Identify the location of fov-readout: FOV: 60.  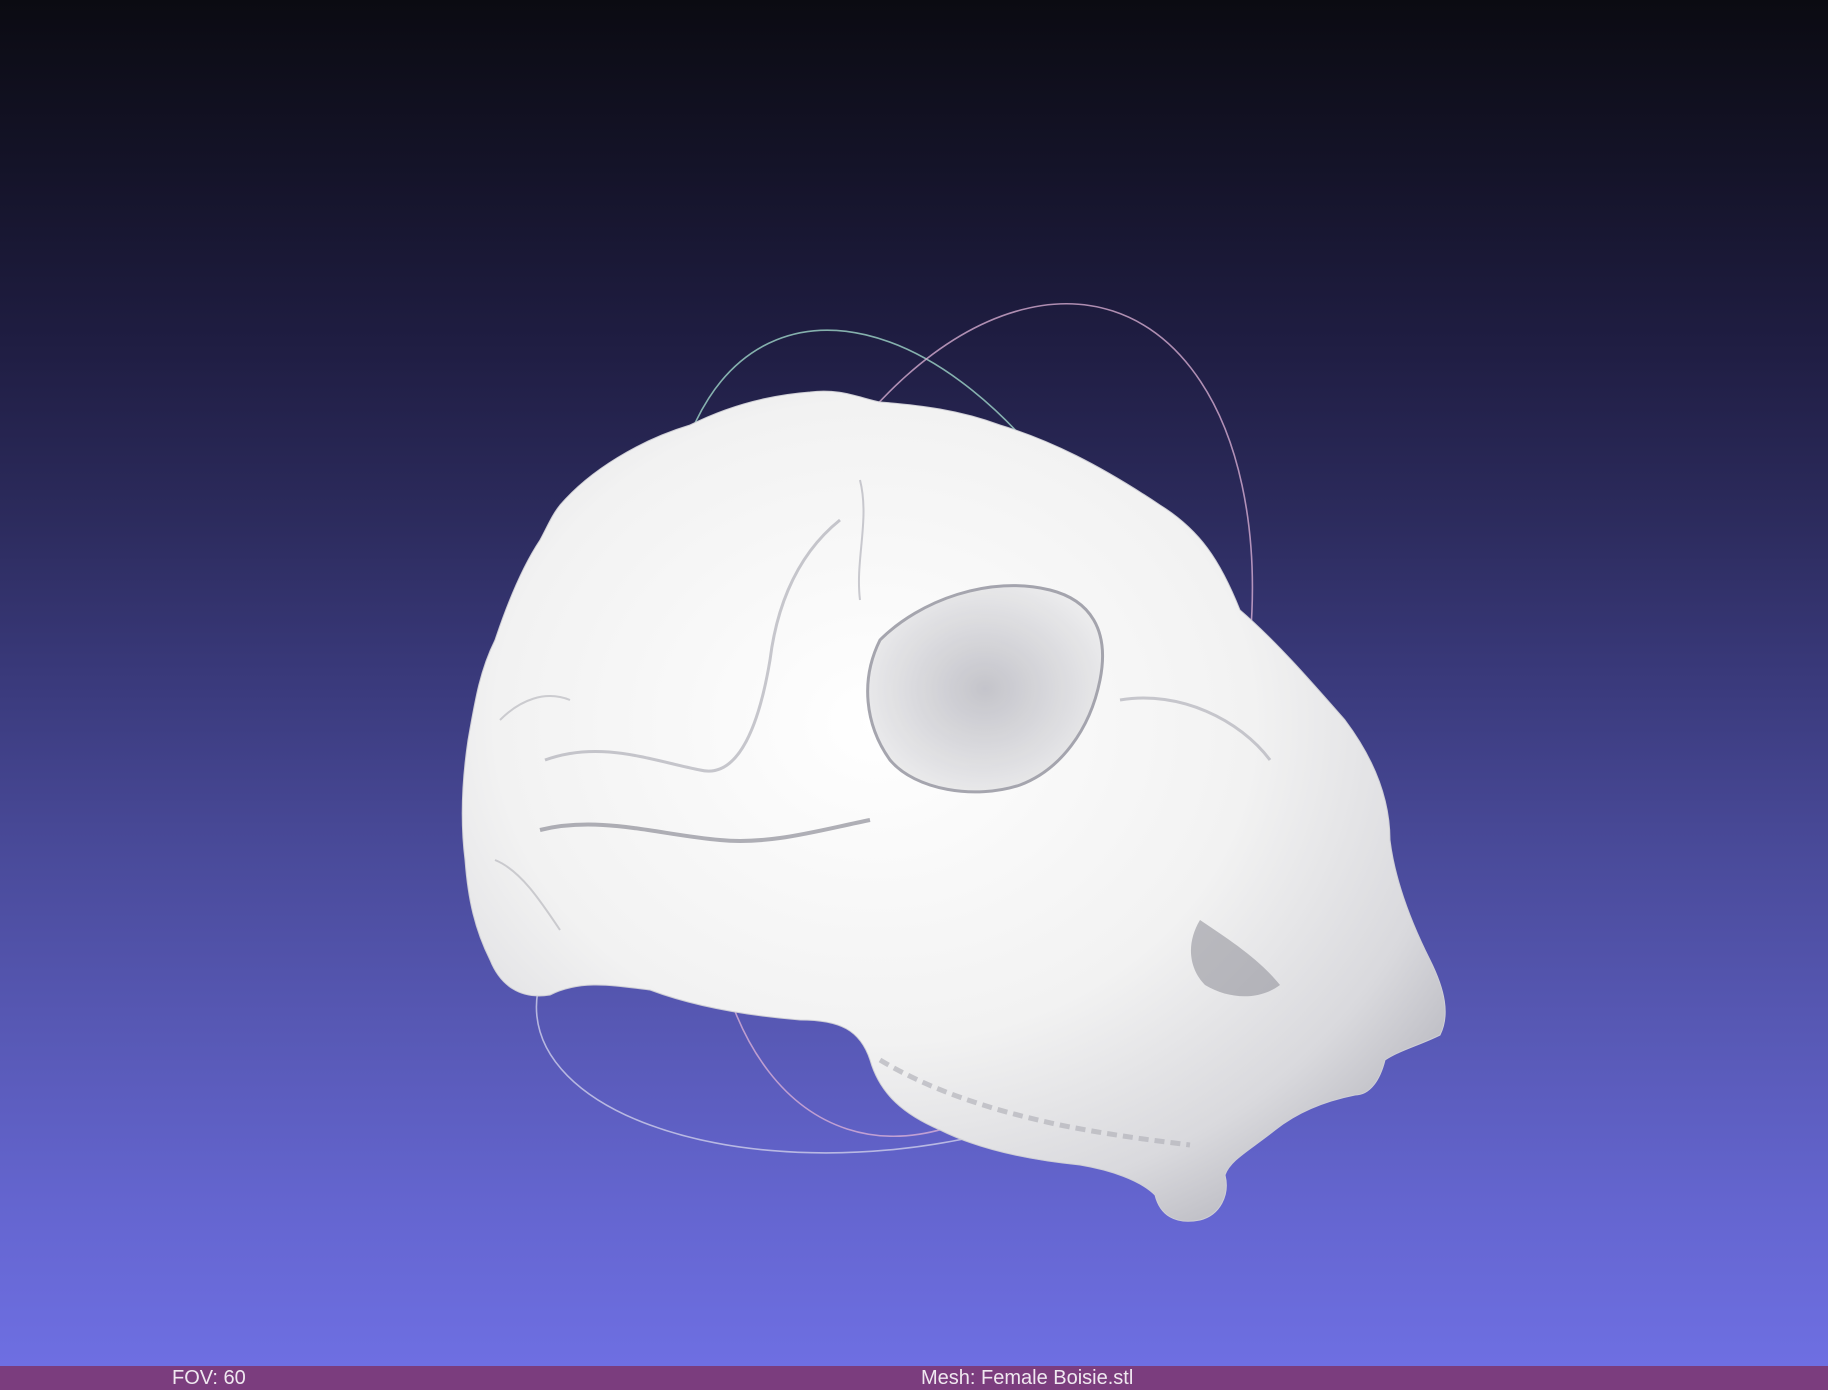
(209, 1378).